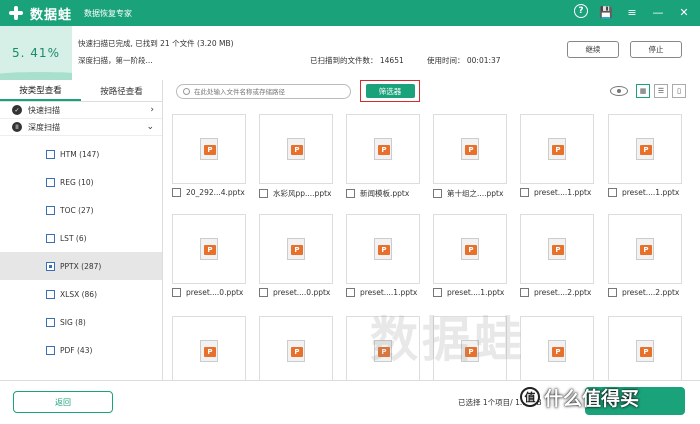 This screenshot has height=424, width=700. What do you see at coordinates (81, 266) in the screenshot?
I see `type-item-selected: PPTX (287)` at bounding box center [81, 266].